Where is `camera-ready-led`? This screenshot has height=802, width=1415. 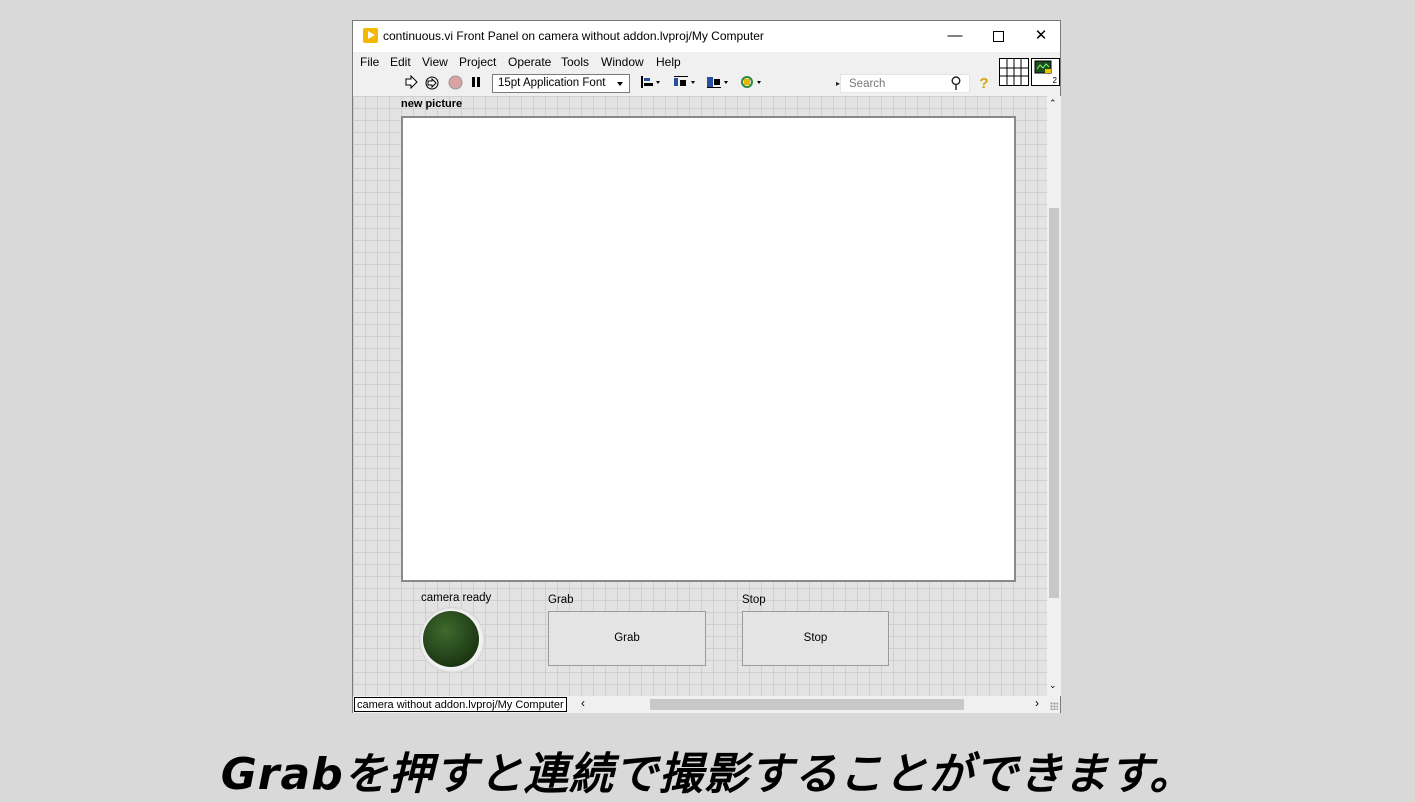
camera-ready-led is located at coordinates (451, 639).